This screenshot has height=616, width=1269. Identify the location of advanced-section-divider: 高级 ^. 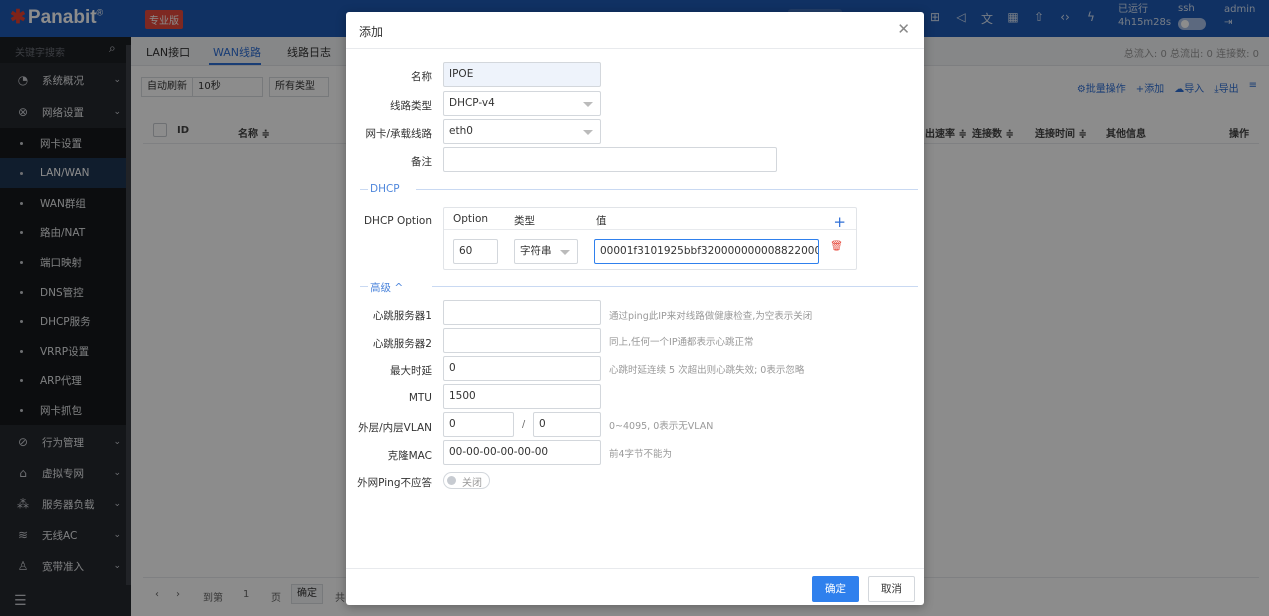
(639, 287).